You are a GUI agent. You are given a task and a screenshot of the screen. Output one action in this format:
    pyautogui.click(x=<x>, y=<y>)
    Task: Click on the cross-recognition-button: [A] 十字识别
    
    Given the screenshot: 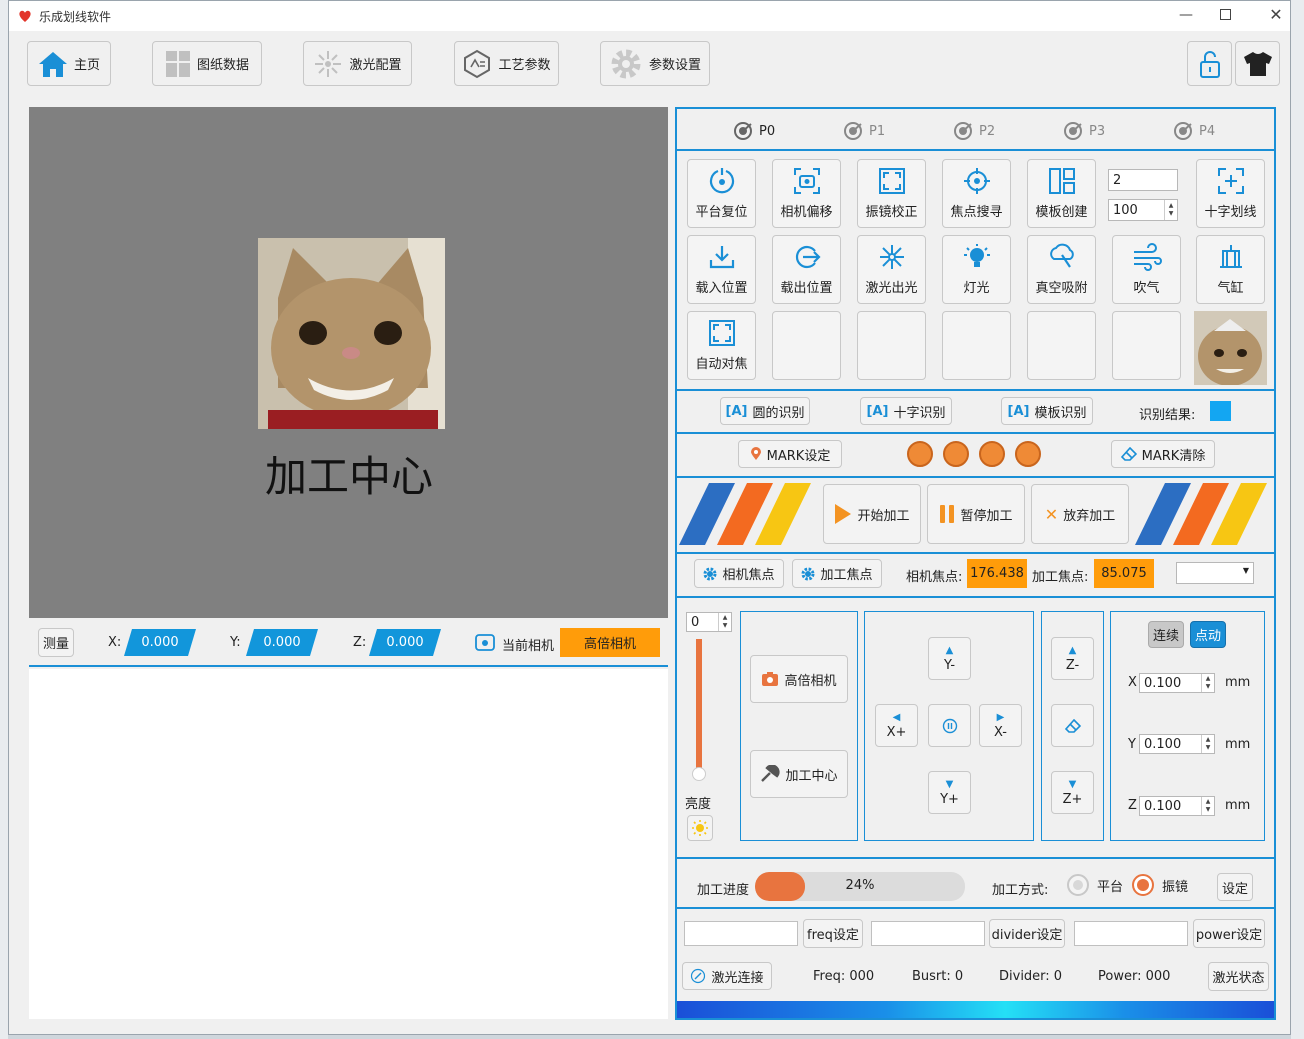 What is the action you would take?
    pyautogui.click(x=906, y=411)
    